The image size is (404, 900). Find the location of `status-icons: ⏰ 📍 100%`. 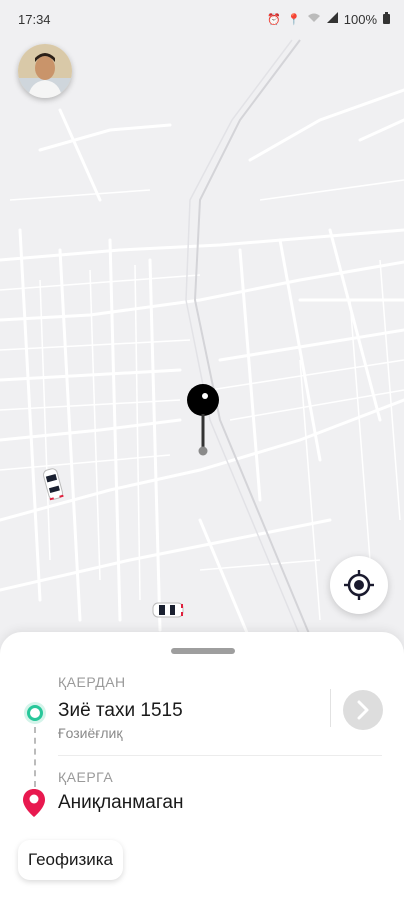

status-icons: ⏰ 📍 100% is located at coordinates (328, 19).